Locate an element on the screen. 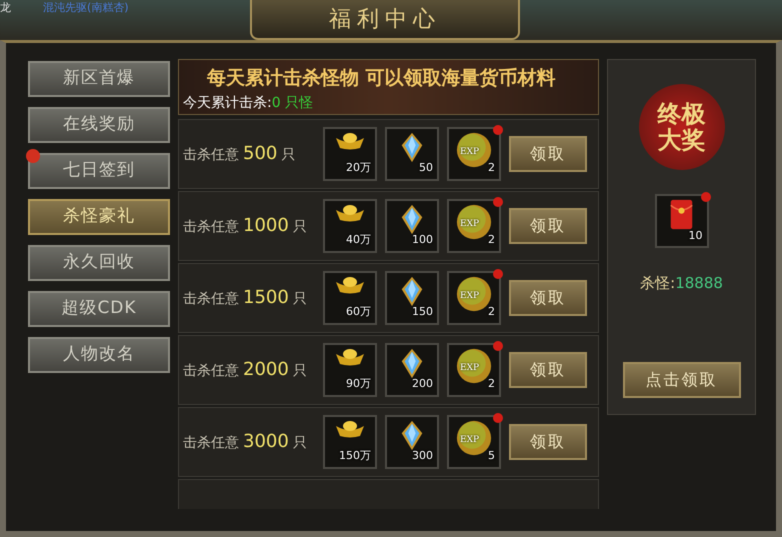 The width and height of the screenshot is (782, 537). reward-amount: 90万 is located at coordinates (358, 384).